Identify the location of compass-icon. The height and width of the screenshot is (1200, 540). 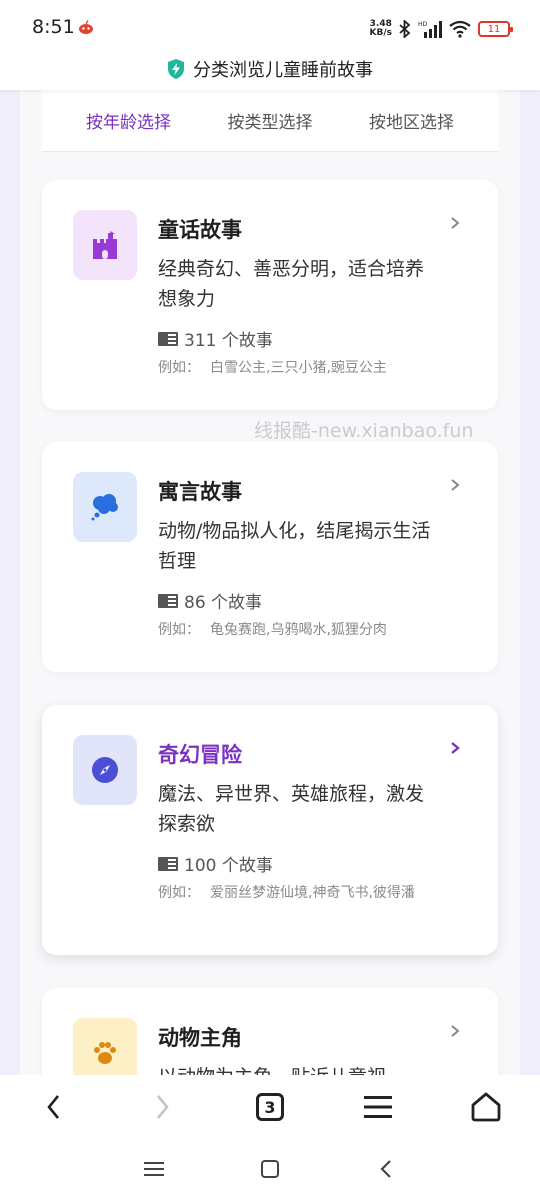
(105, 770).